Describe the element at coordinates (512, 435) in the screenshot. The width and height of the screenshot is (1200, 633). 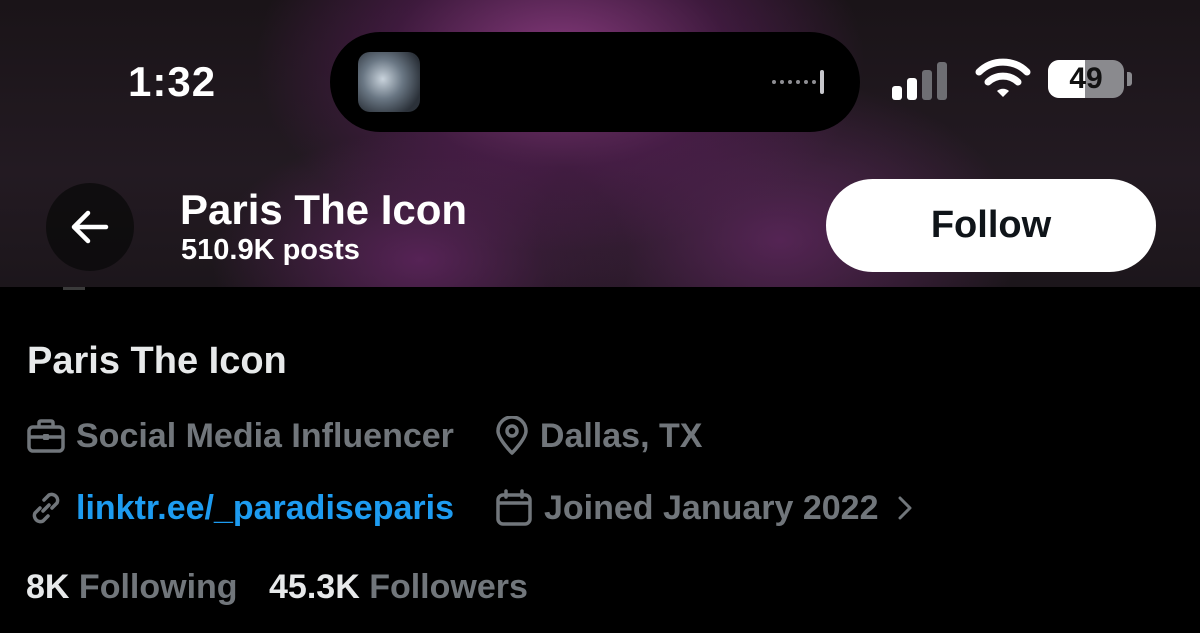
I see `location-pin-icon` at that location.